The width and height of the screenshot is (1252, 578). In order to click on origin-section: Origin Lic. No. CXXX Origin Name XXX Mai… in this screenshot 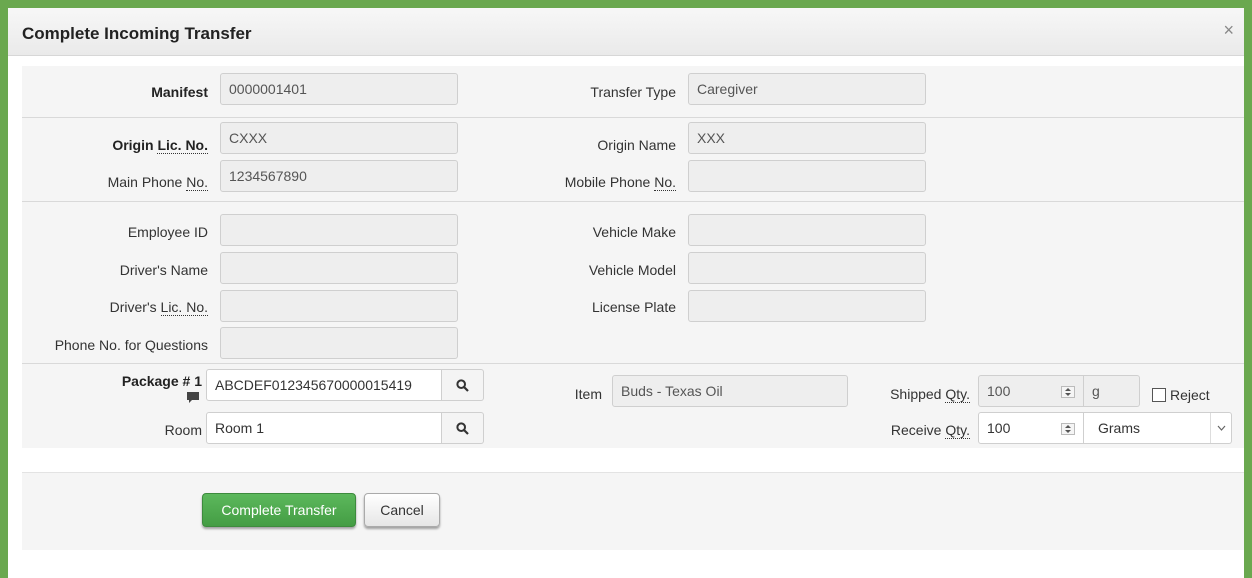, I will do `click(633, 160)`.